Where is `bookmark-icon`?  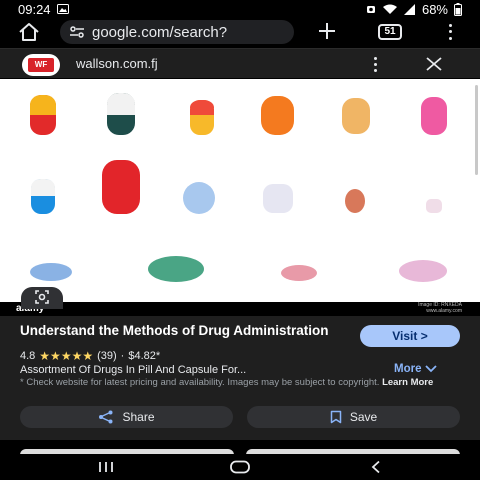 bookmark-icon is located at coordinates (336, 417).